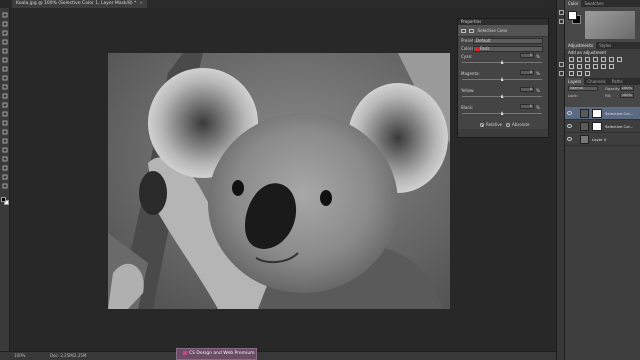  What do you see at coordinates (583, 88) in the screenshot?
I see `blend-mode-dropdown: Normal` at bounding box center [583, 88].